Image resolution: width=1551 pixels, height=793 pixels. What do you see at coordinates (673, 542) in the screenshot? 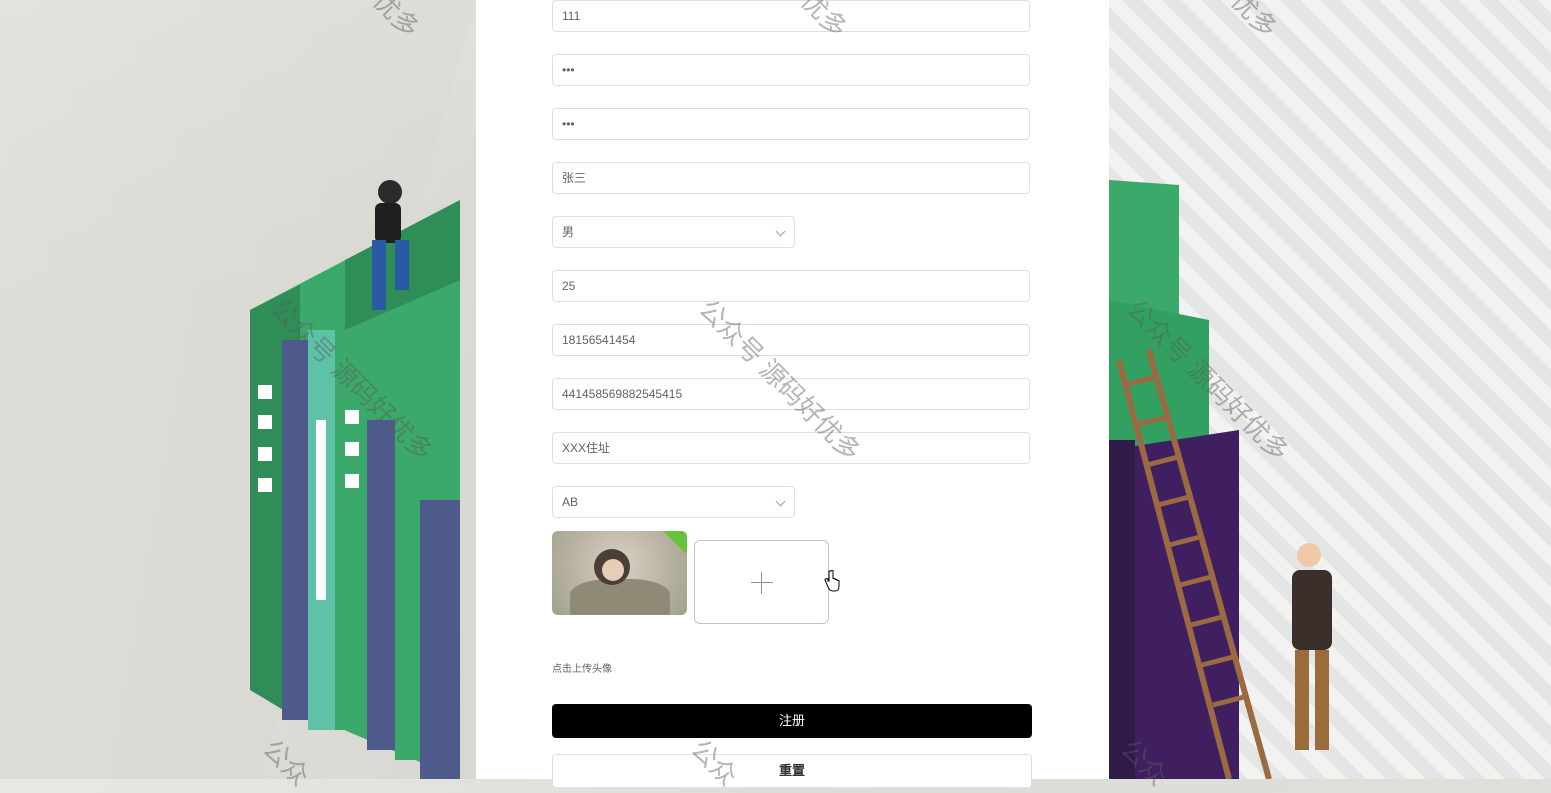
I see `check-badge-icon` at bounding box center [673, 542].